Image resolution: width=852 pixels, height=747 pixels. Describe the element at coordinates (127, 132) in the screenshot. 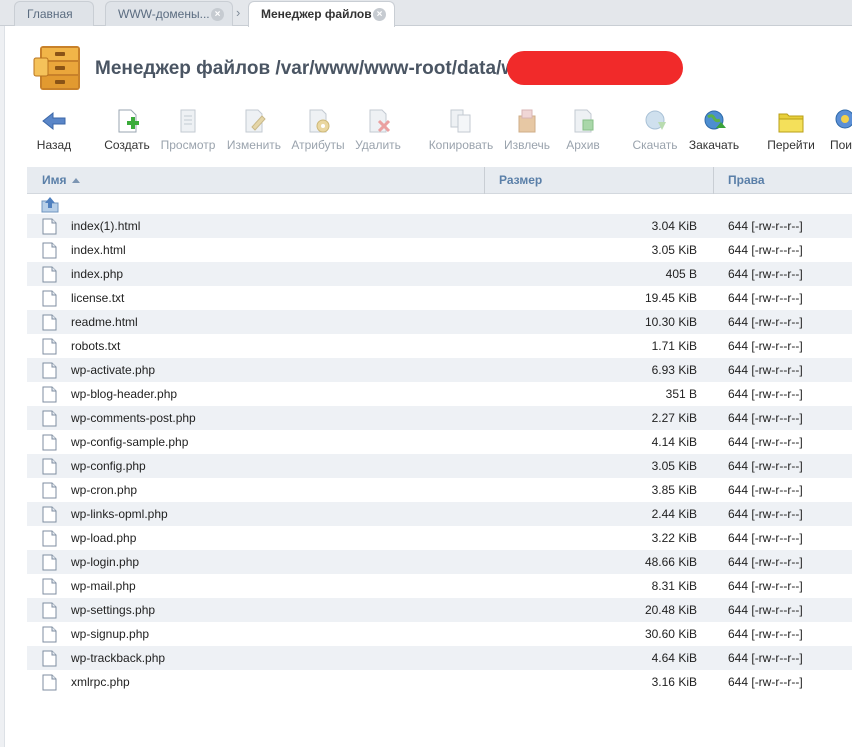

I see `create-button: Создать` at that location.